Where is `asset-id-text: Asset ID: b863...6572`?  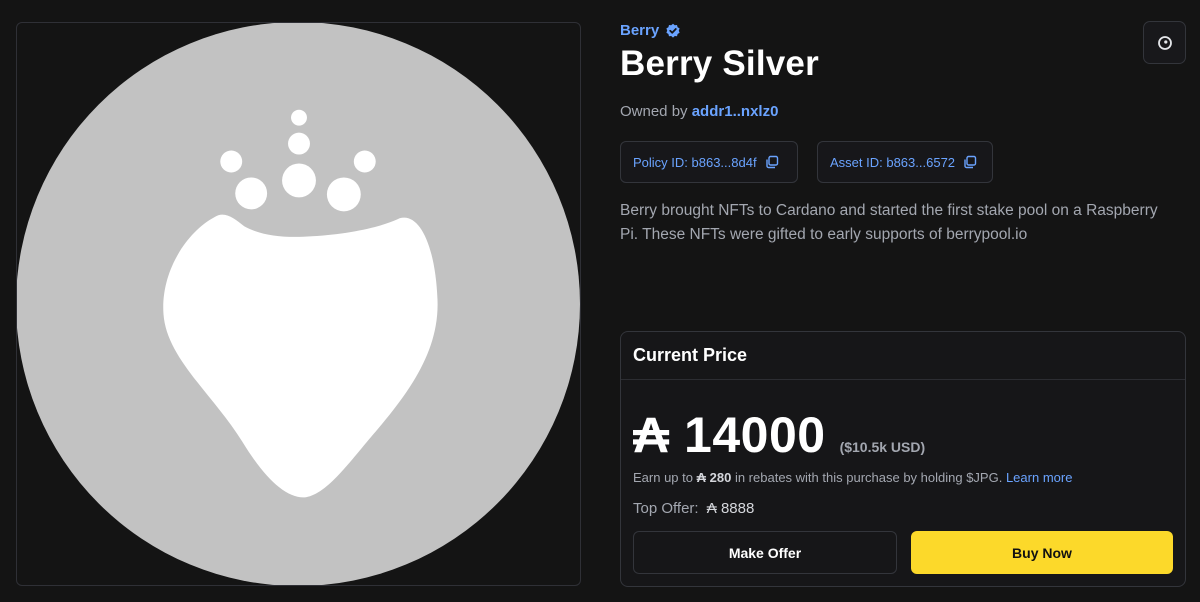
asset-id-text: Asset ID: b863...6572 is located at coordinates (893, 162).